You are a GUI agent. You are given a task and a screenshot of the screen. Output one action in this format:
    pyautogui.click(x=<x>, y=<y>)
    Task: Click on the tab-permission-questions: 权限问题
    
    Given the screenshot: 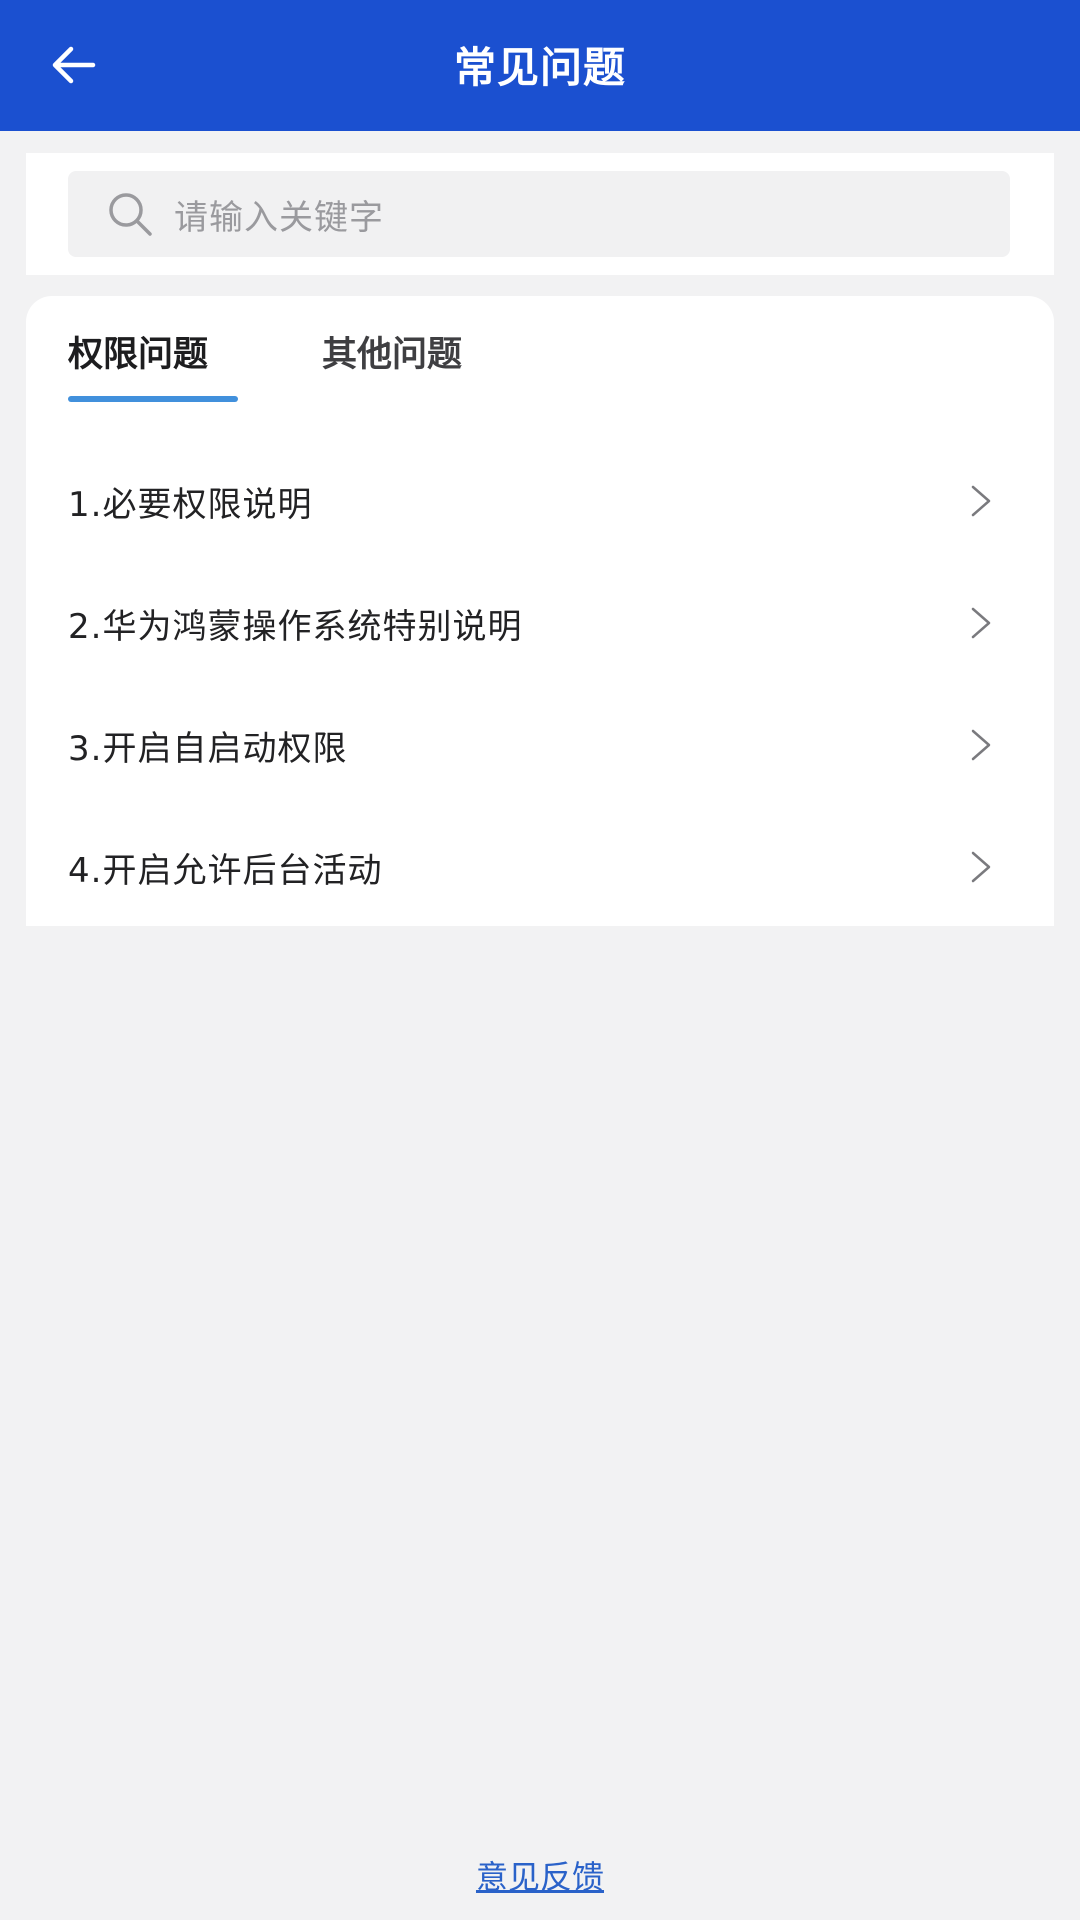 What is the action you would take?
    pyautogui.click(x=153, y=349)
    